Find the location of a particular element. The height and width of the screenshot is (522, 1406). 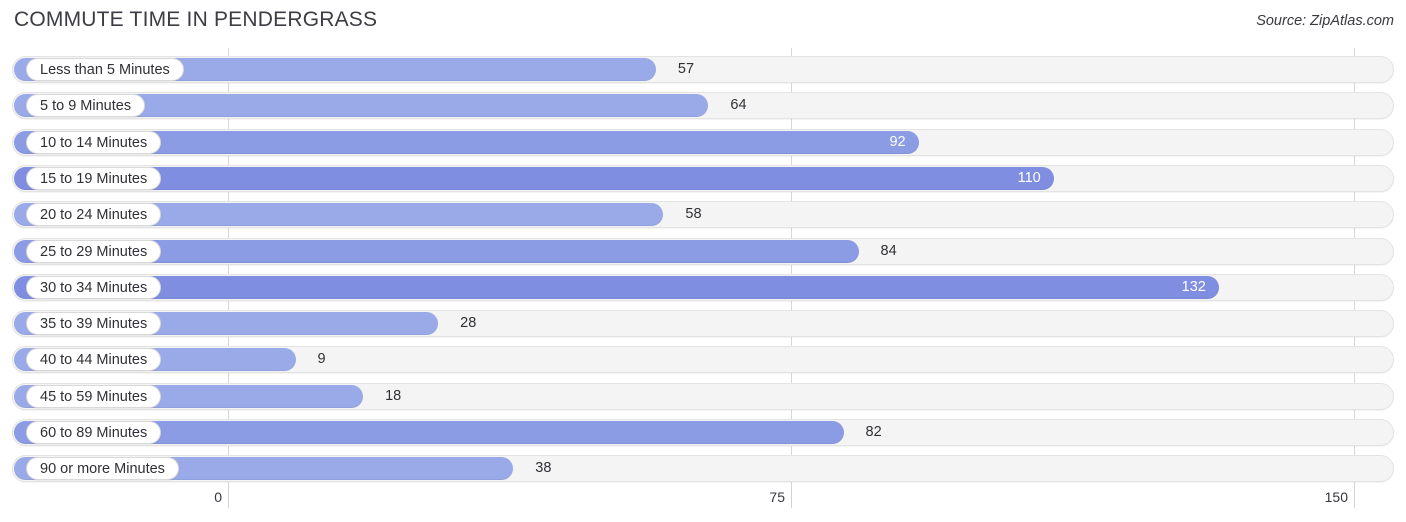

source-attribution: Source: ZipAtlas.com is located at coordinates (1325, 21).